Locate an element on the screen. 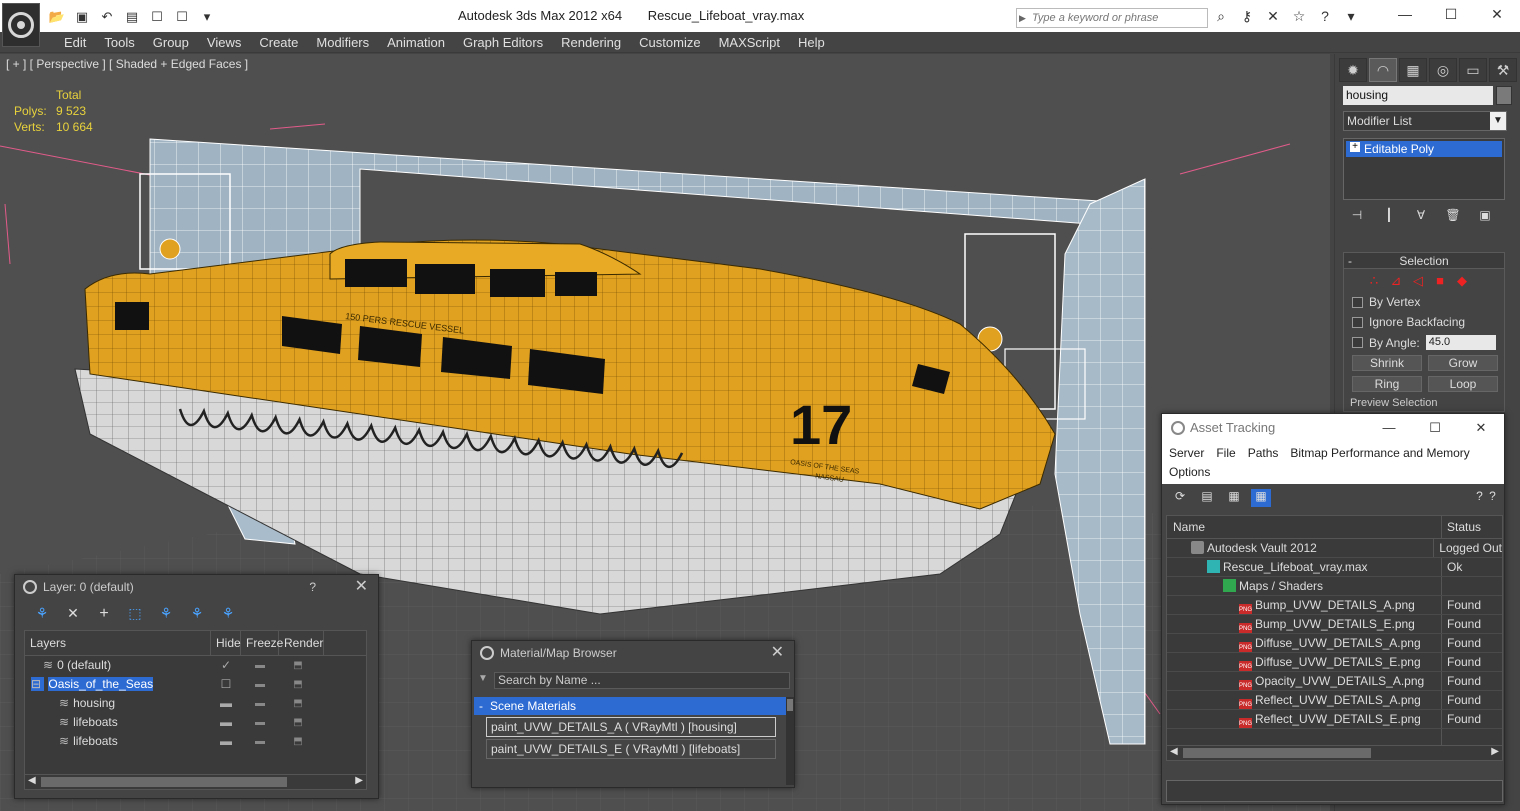 Image resolution: width=1520 pixels, height=811 pixels. asset-menu-bitmap-performance-and-memory: Bitmap Performance and Memory is located at coordinates (1379, 453).